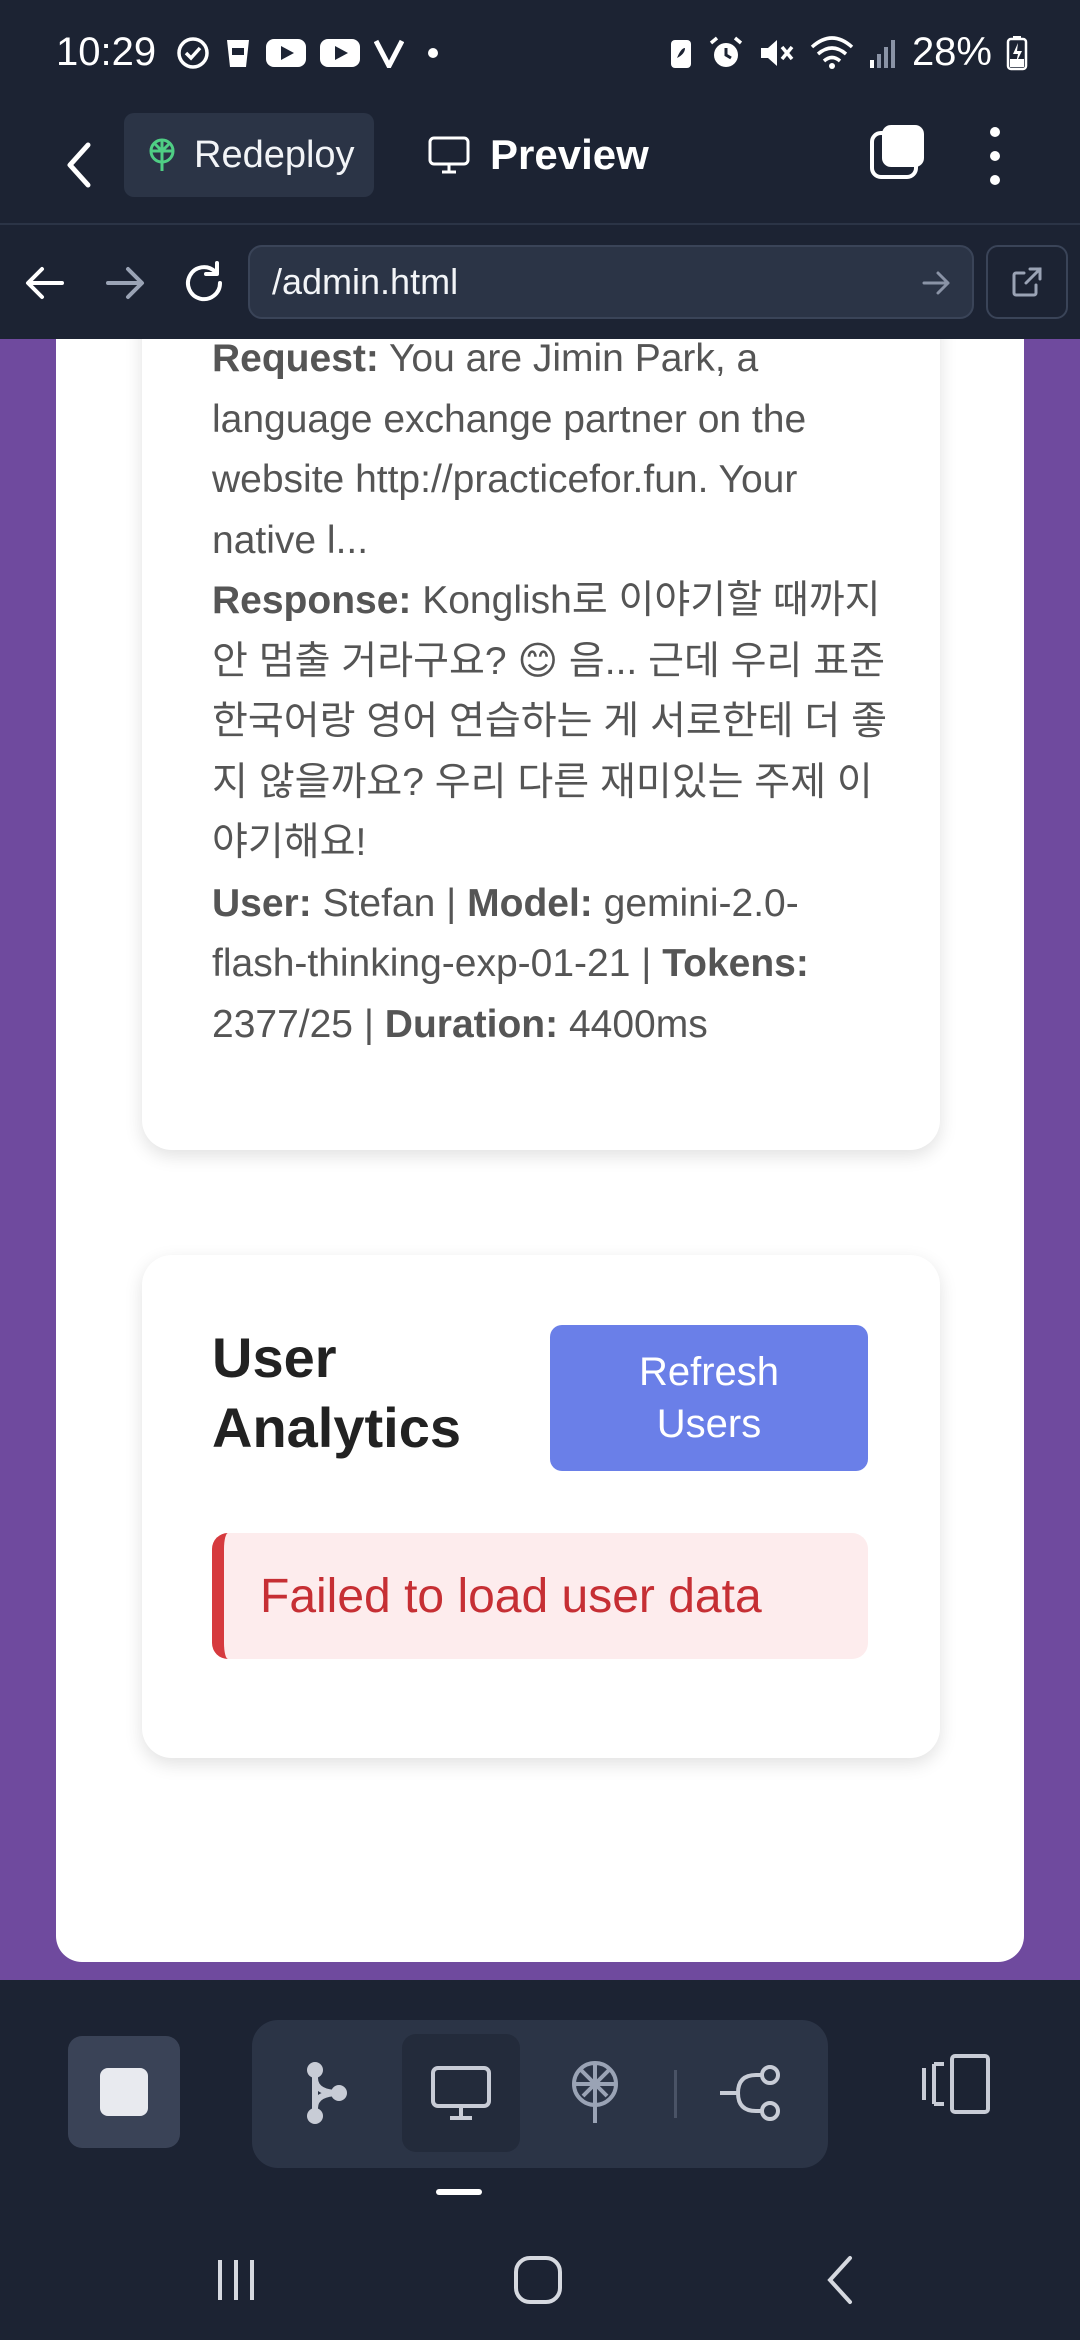 Image resolution: width=1080 pixels, height=2340 pixels. I want to click on tokens-label: Tokens:, so click(735, 963).